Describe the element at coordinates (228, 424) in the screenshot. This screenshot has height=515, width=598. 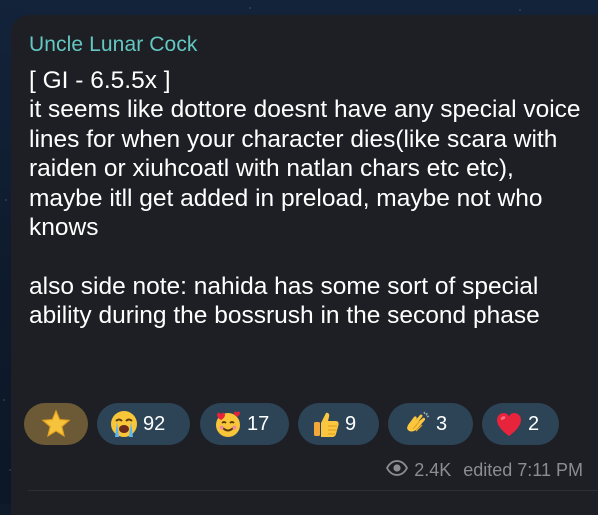
I see `smiling-face-with-hearts-emoji-icon` at that location.